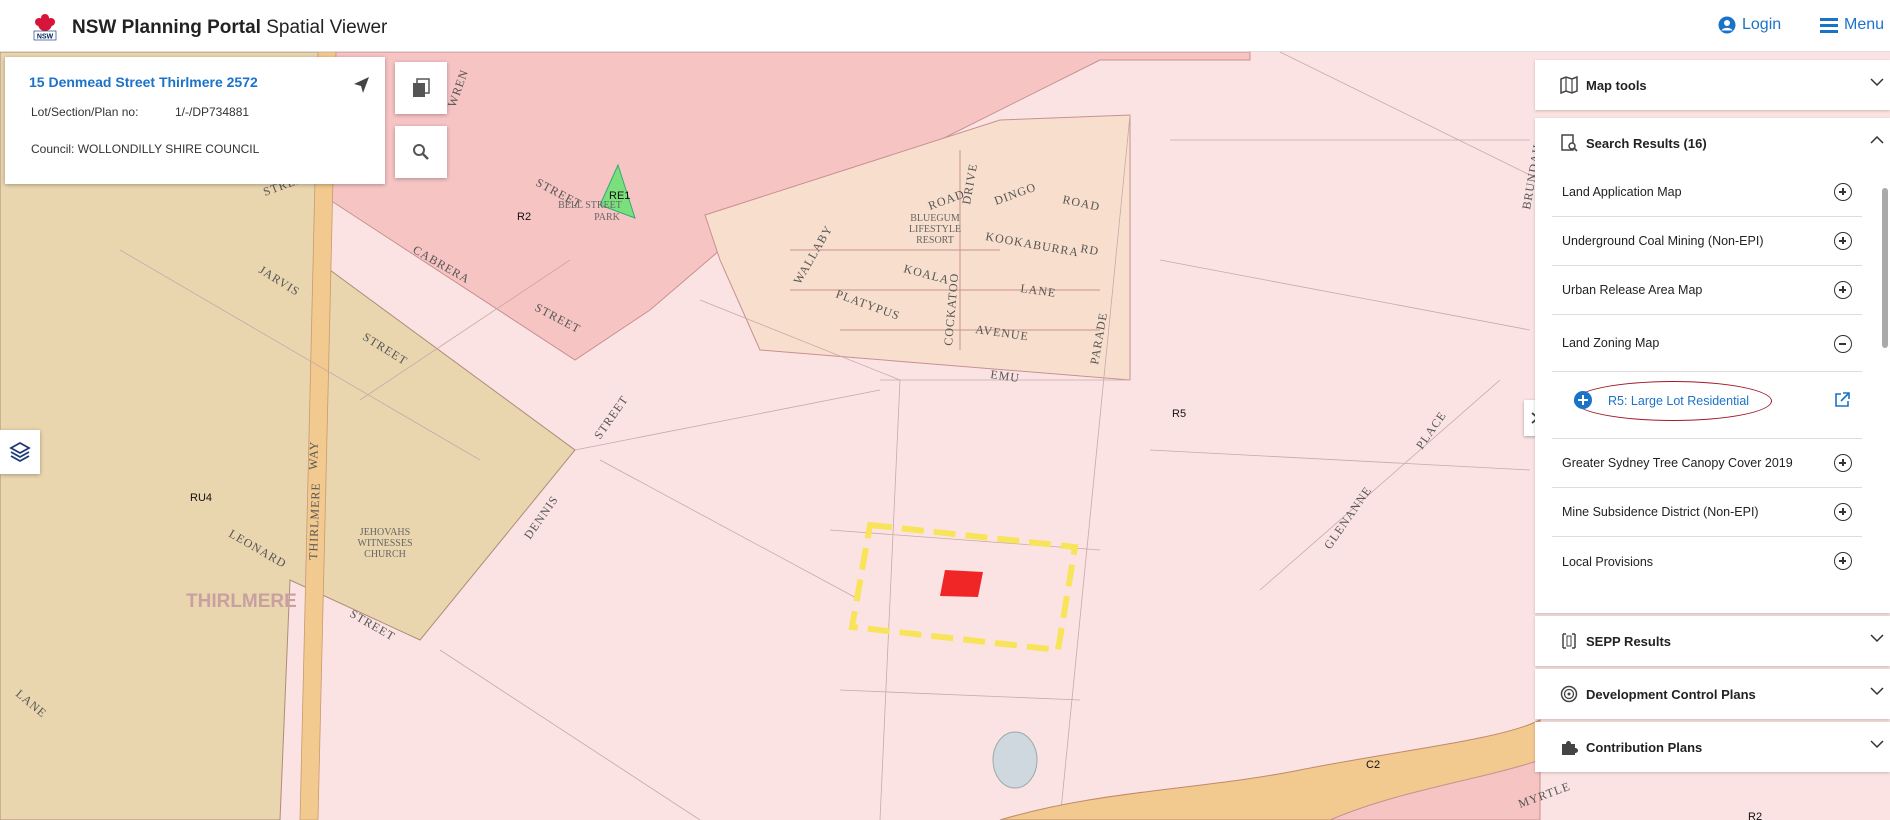 The image size is (1890, 820). I want to click on zone-result-item: R5: Large Lot Residential, so click(1707, 405).